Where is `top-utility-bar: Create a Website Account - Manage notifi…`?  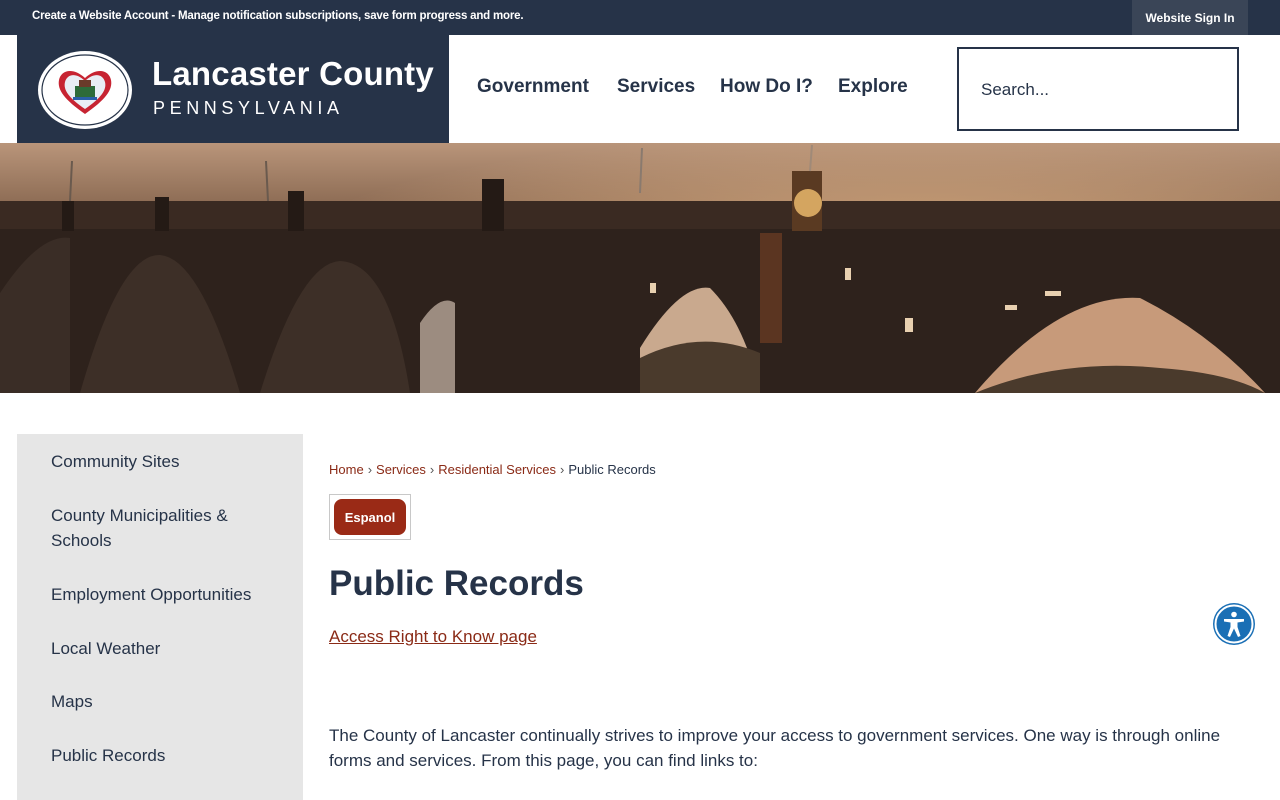
top-utility-bar: Create a Website Account - Manage notifi… is located at coordinates (640, 17).